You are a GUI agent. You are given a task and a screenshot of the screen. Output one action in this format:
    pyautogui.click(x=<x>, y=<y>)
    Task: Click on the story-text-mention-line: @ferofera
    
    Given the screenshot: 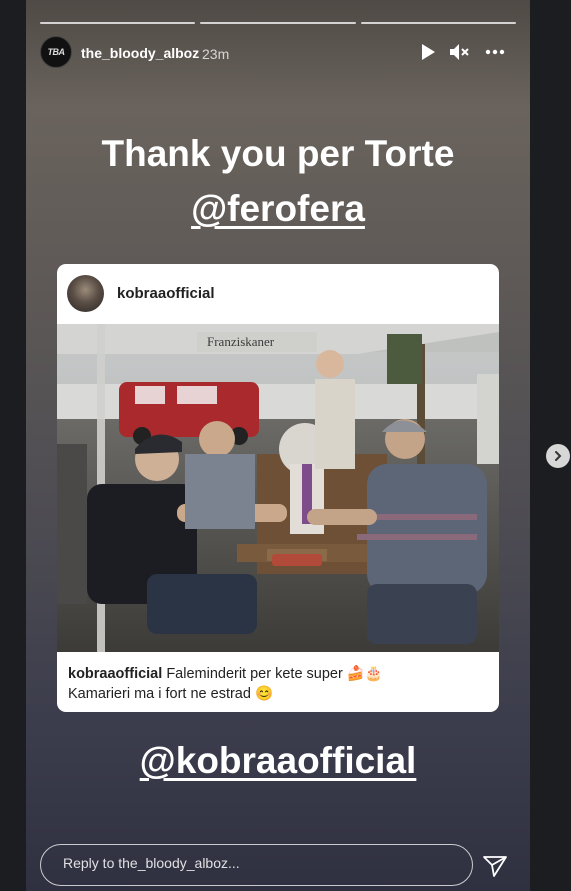 What is the action you would take?
    pyautogui.click(x=278, y=209)
    